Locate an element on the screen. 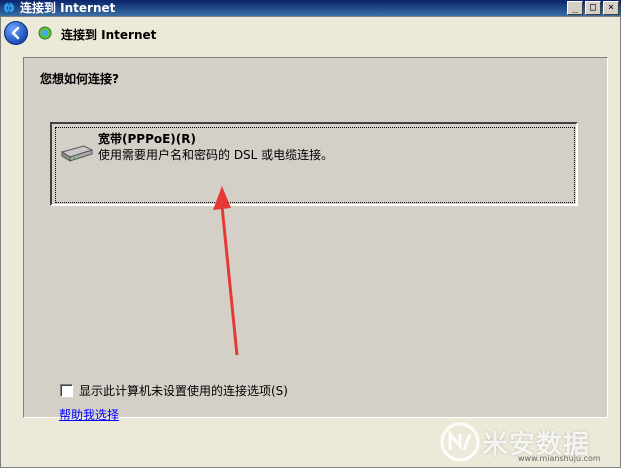  back-arrow-icon is located at coordinates (15, 33).